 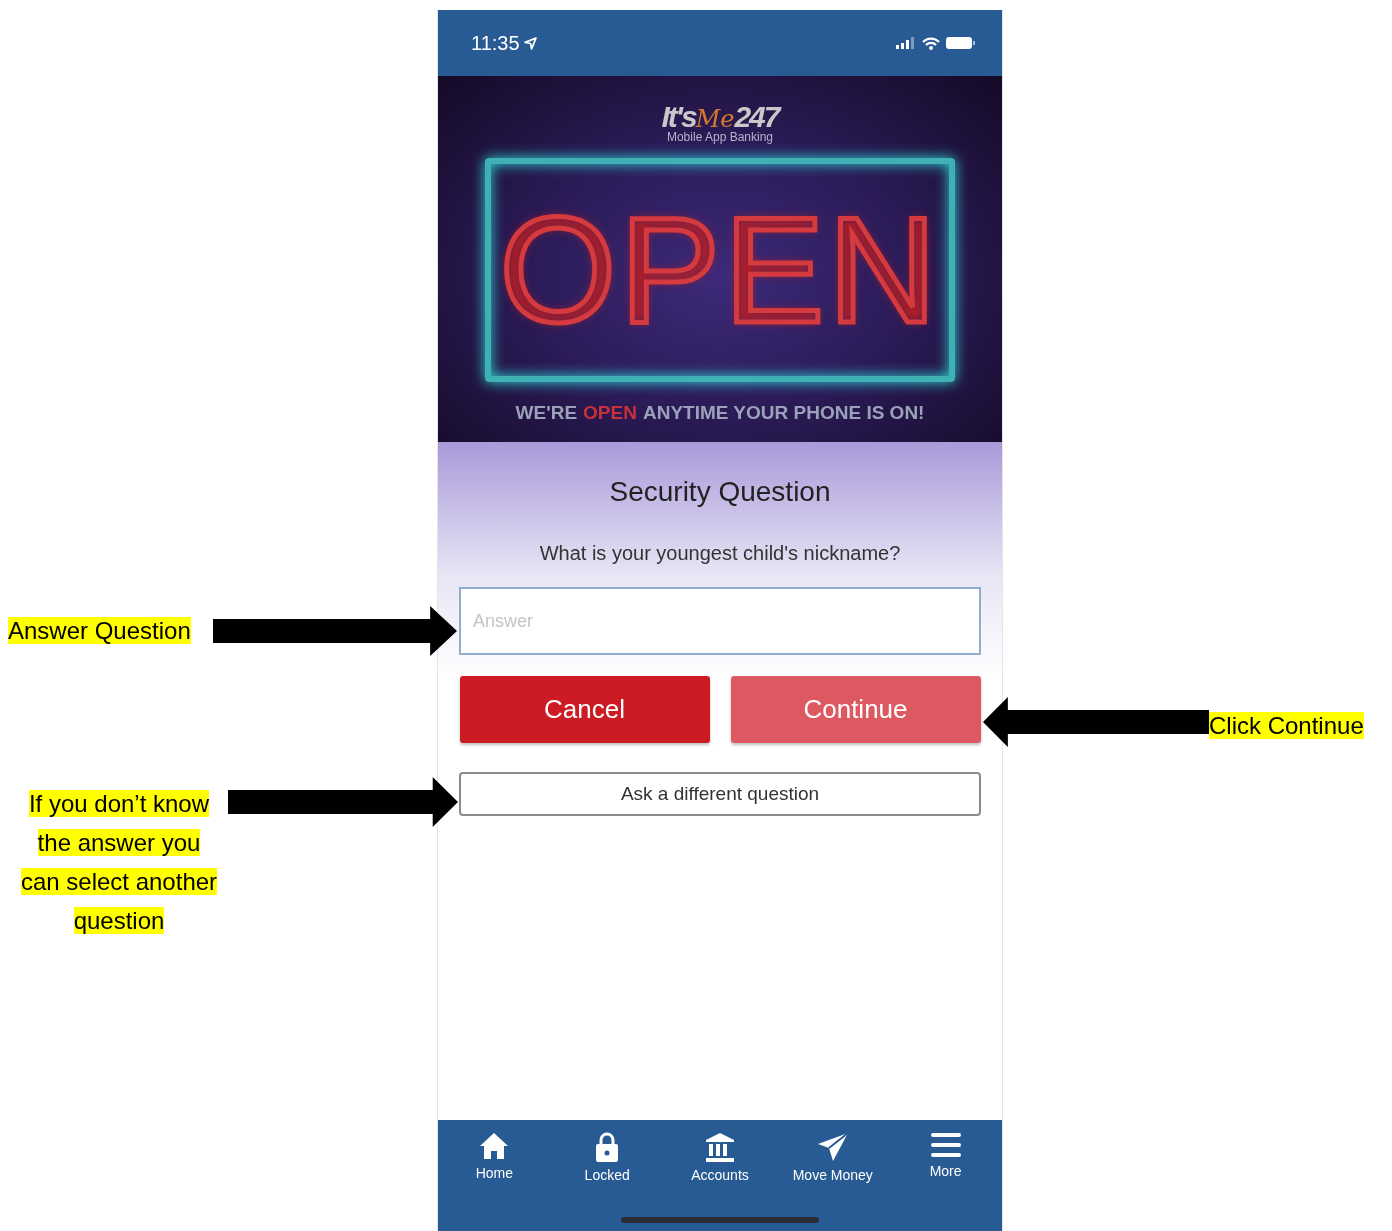 I want to click on tab-item: Move Money, so click(x=832, y=1157).